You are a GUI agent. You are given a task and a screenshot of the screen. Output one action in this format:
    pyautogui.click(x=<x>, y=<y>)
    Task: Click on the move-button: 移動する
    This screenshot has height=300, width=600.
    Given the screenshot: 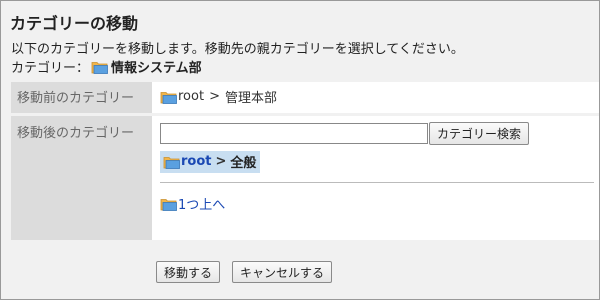 What is the action you would take?
    pyautogui.click(x=188, y=272)
    